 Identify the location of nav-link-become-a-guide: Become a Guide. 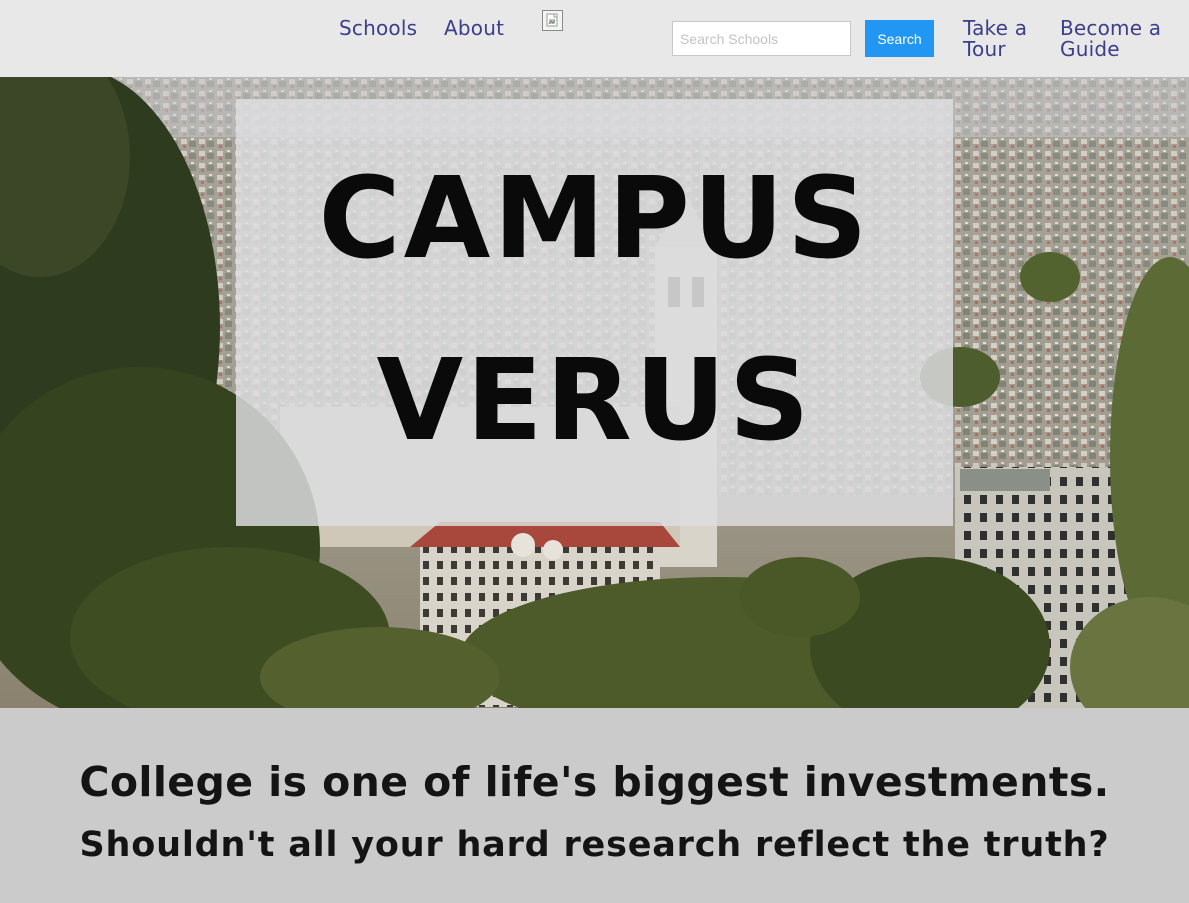
(1120, 39).